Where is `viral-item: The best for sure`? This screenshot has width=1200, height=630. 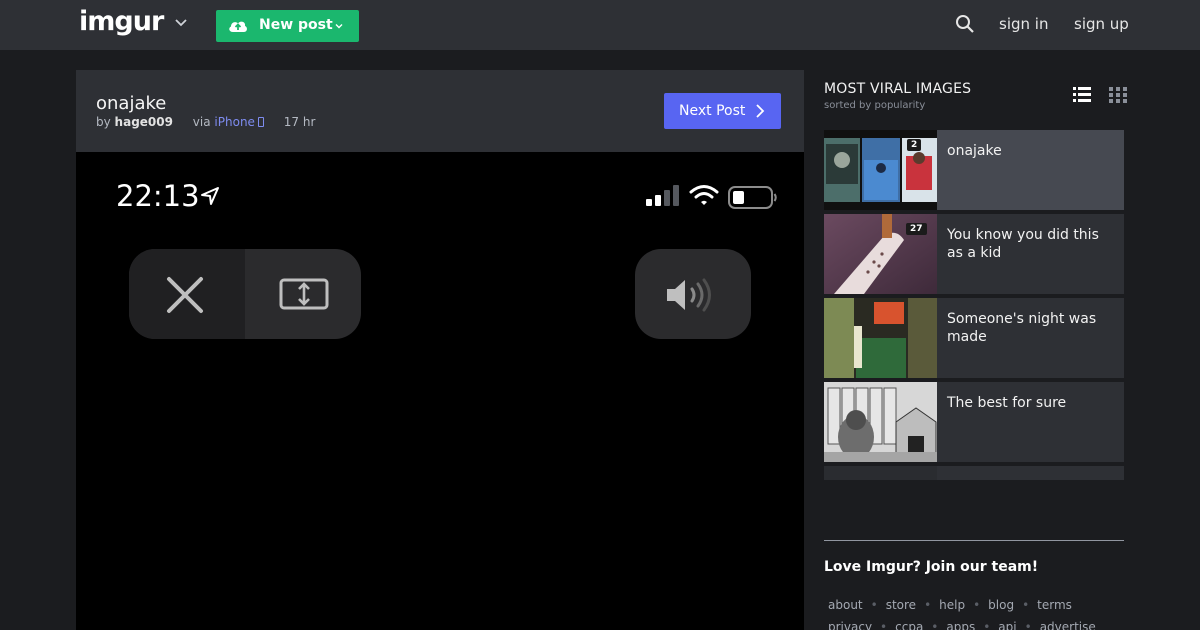
viral-item: The best for sure is located at coordinates (974, 422).